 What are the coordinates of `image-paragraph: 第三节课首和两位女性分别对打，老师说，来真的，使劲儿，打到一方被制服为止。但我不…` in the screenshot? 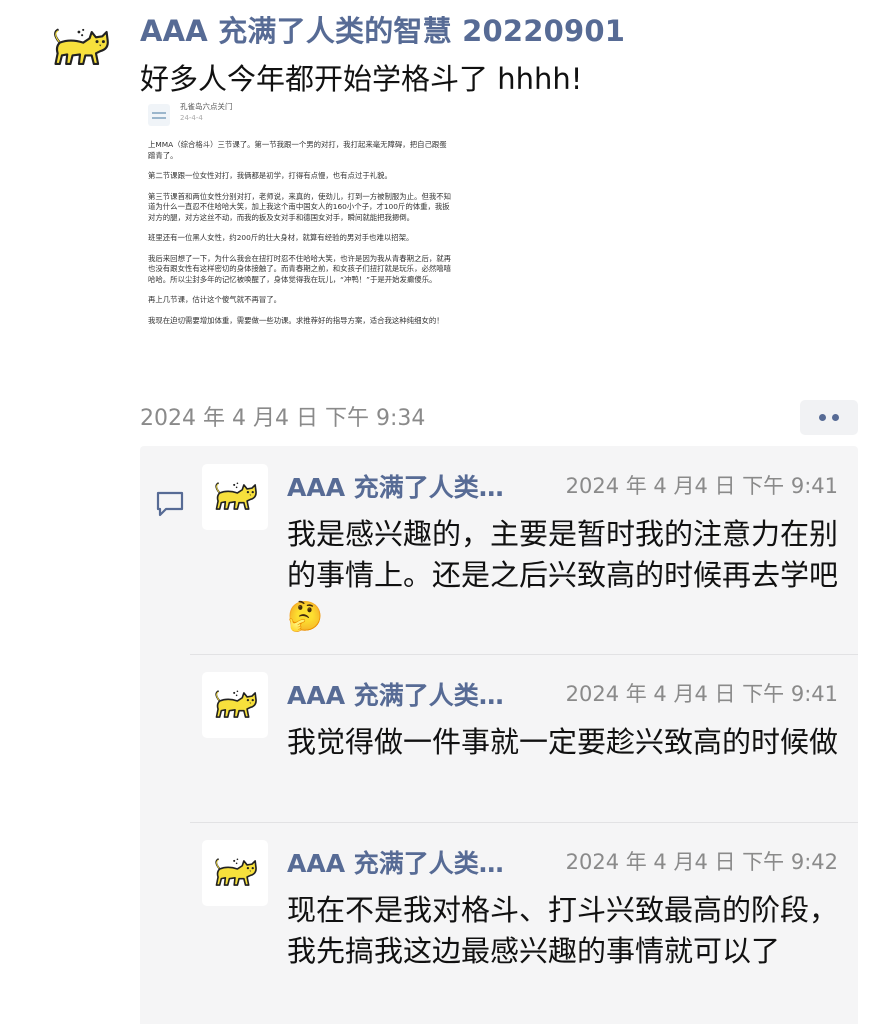 It's located at (300, 206).